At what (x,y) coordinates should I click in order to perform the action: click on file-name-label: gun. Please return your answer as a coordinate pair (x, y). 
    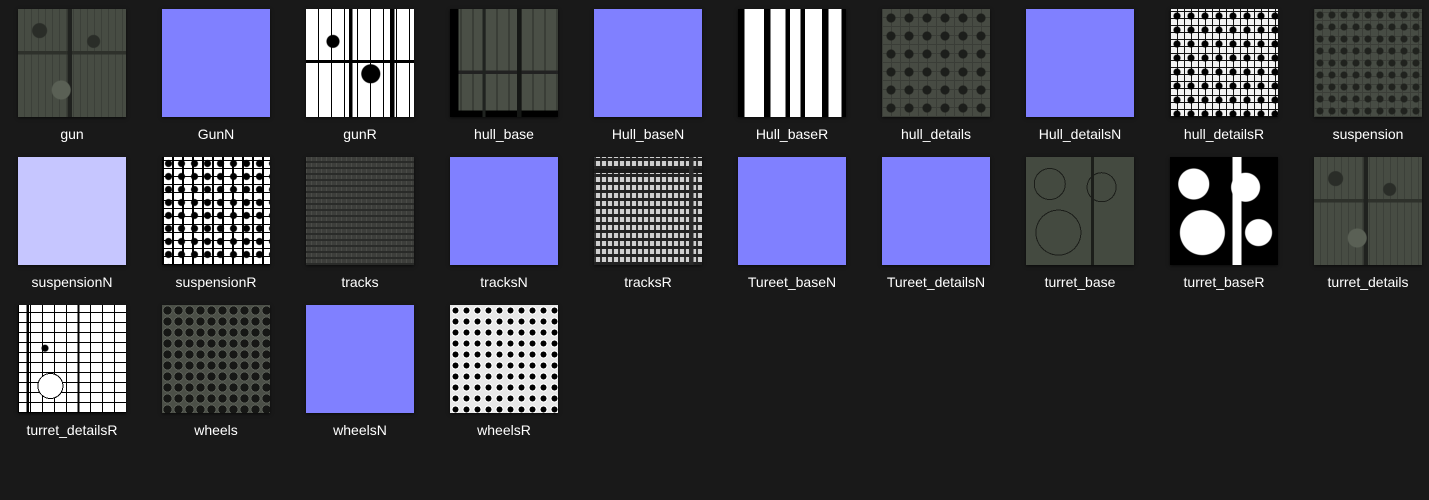
    Looking at the image, I should click on (72, 134).